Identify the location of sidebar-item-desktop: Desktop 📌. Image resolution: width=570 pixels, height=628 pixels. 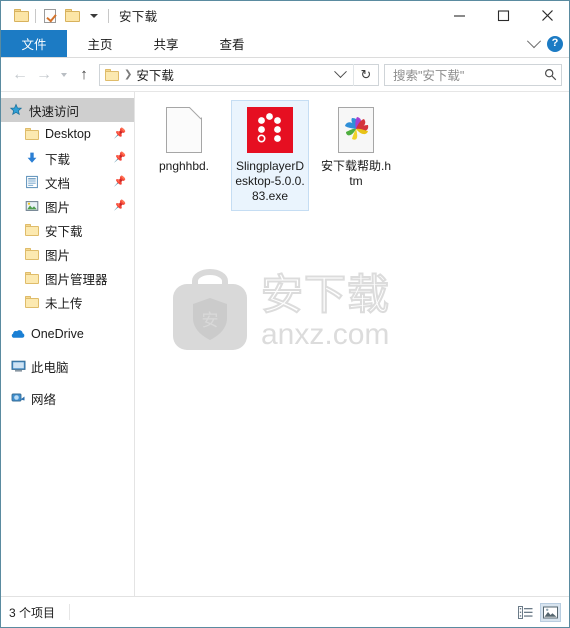
(67, 134).